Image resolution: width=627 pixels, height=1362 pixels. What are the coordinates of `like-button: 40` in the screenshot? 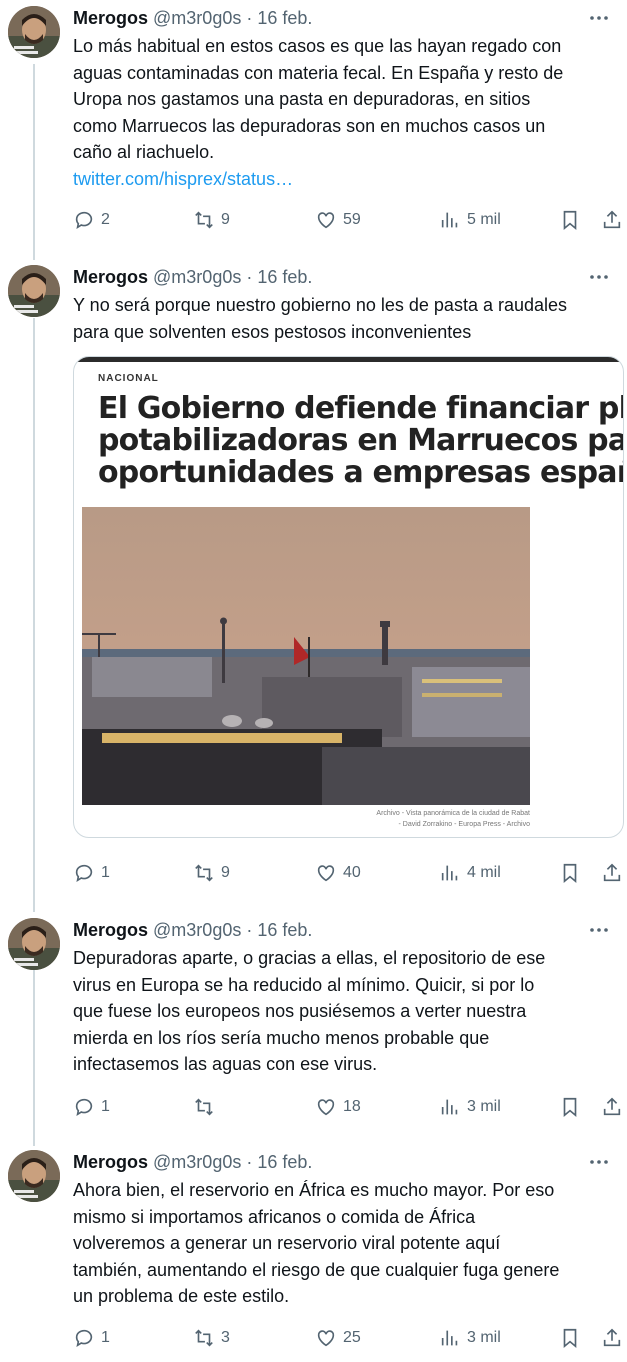 It's located at (338, 873).